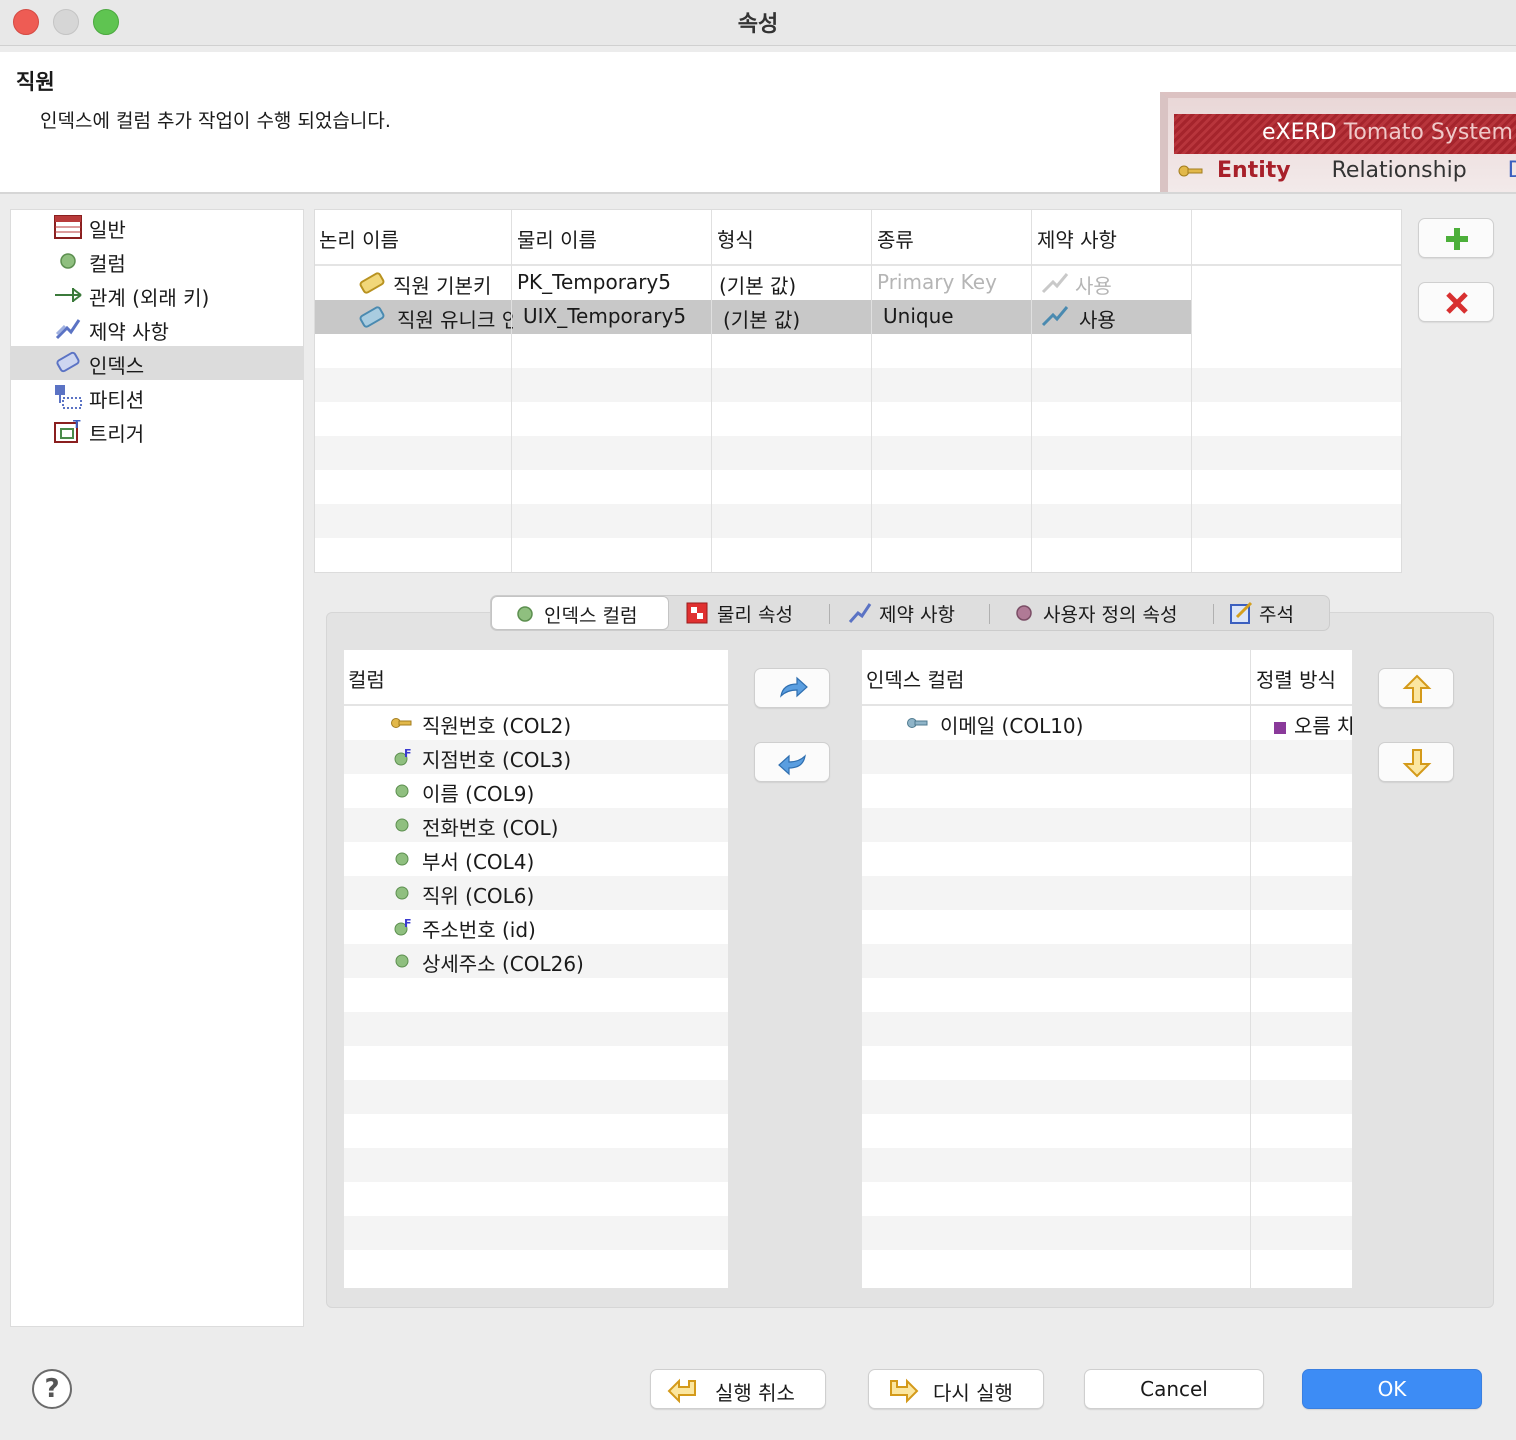 This screenshot has width=1516, height=1440. What do you see at coordinates (735, 238) in the screenshot?
I see `header-format: 형식` at bounding box center [735, 238].